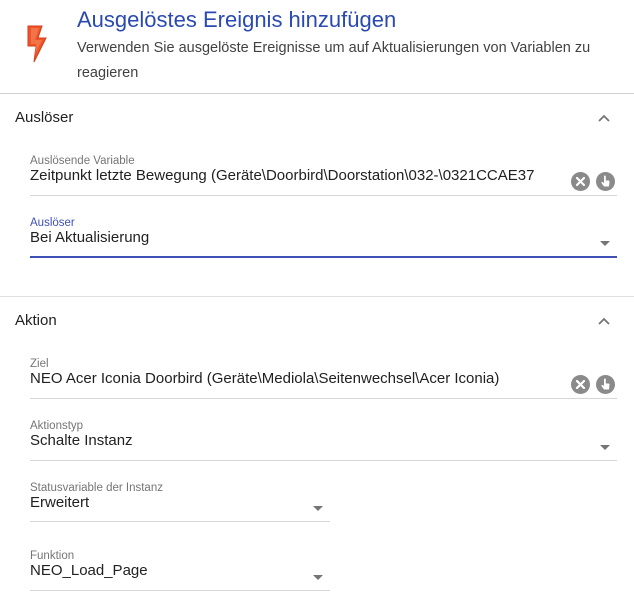 Image resolution: width=634 pixels, height=601 pixels. What do you see at coordinates (96, 488) in the screenshot?
I see `status-variable-label: Statusvariable der Instanz` at bounding box center [96, 488].